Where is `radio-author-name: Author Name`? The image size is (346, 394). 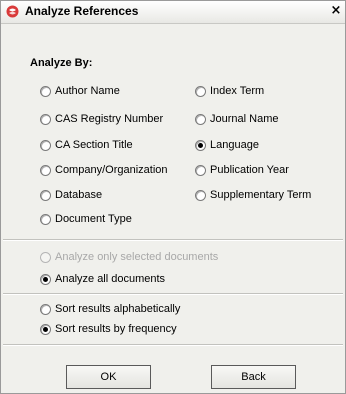 radio-author-name: Author Name is located at coordinates (80, 91).